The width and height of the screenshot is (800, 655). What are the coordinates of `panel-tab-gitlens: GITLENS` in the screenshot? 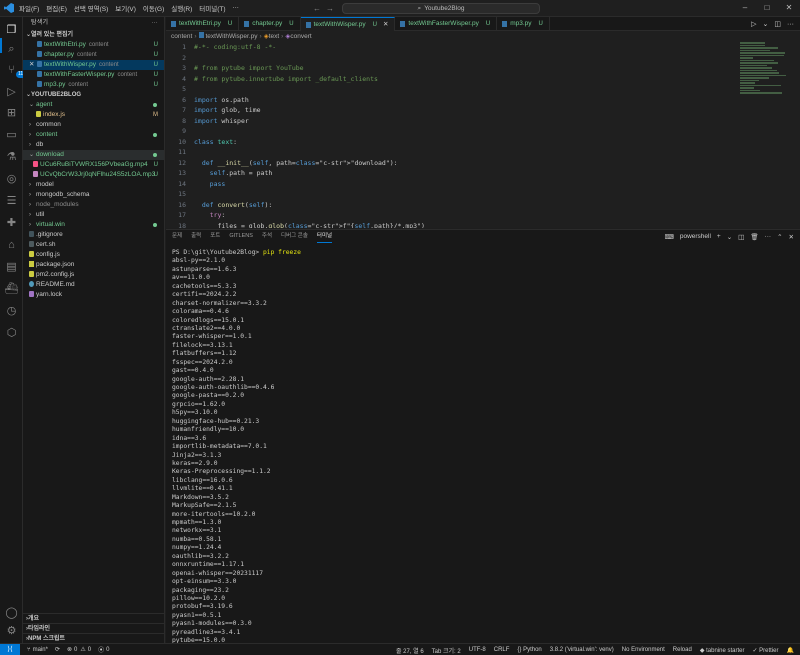 It's located at (241, 236).